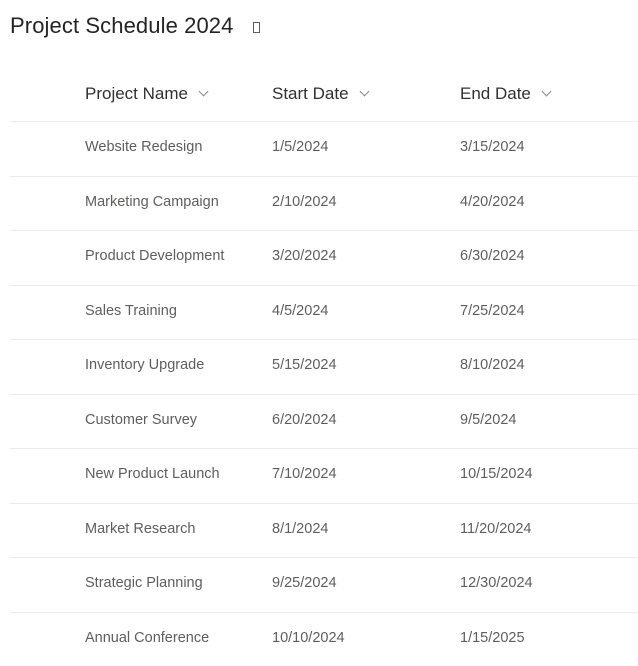 The image size is (638, 666). I want to click on project-name-cell: Inventory Upgrade, so click(144, 365).